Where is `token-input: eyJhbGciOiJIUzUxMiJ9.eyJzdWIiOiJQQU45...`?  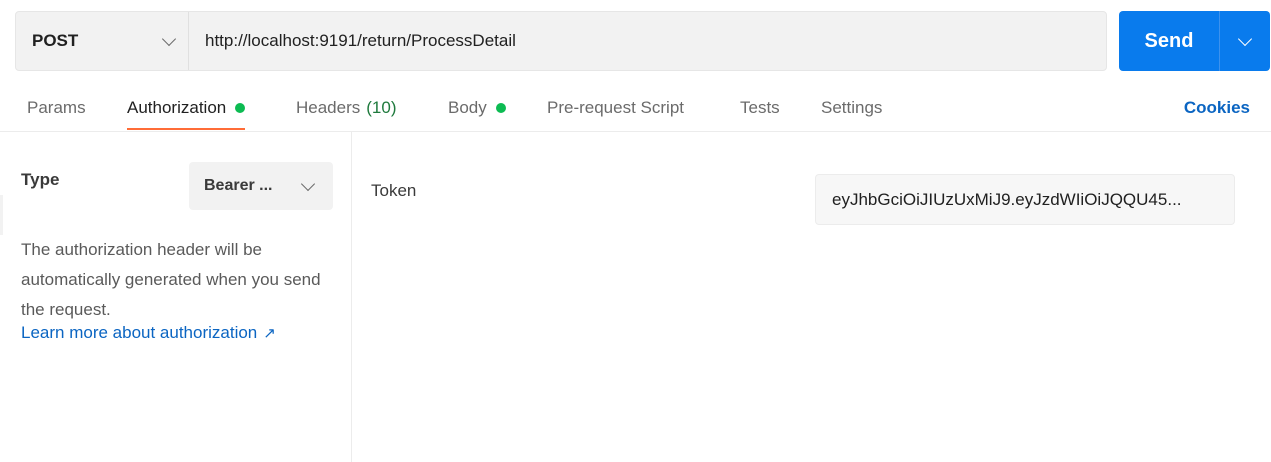 token-input: eyJhbGciOiJIUzUxMiJ9.eyJzdWIiOiJQQU45... is located at coordinates (1025, 199).